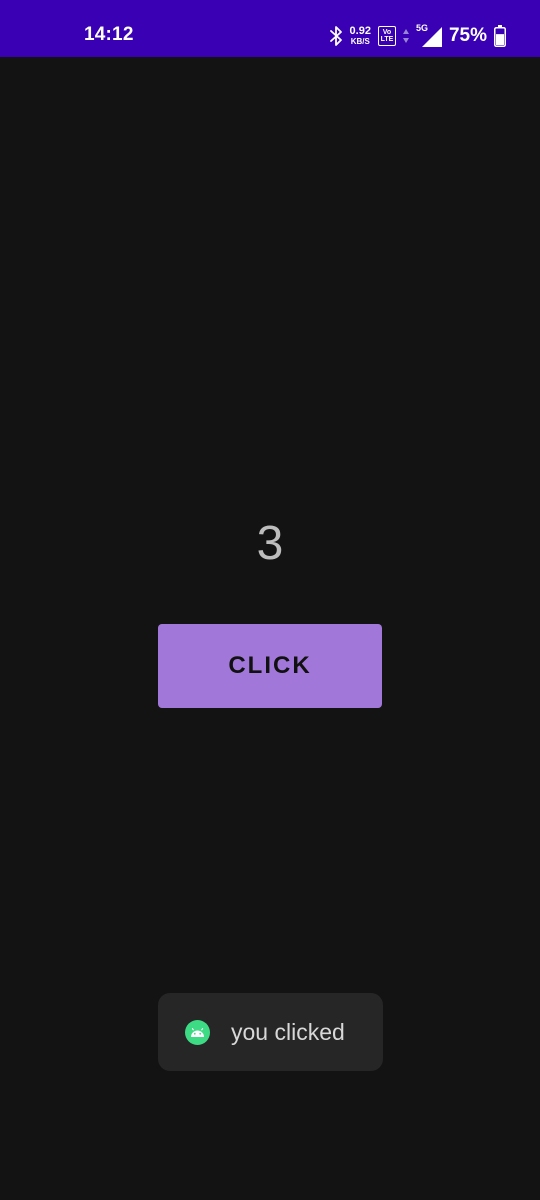 The height and width of the screenshot is (1200, 540). I want to click on click-button: CLICK, so click(270, 666).